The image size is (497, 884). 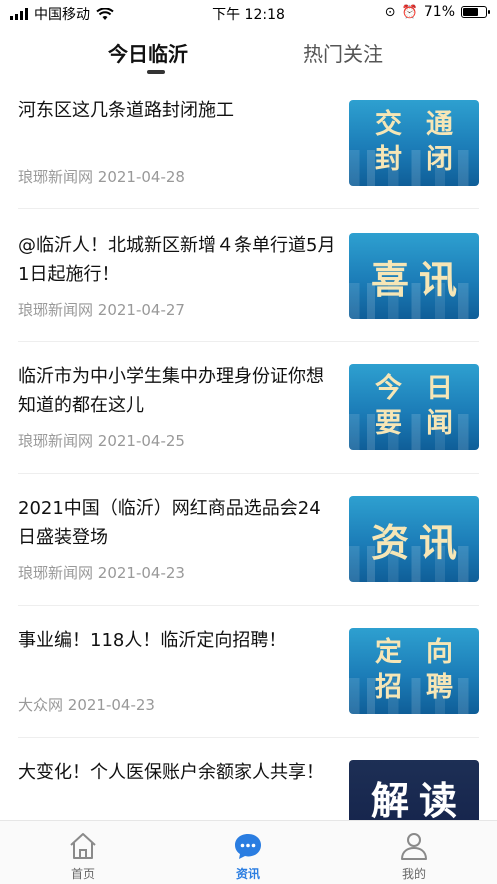 I want to click on thumb-char: 封, so click(x=388, y=159).